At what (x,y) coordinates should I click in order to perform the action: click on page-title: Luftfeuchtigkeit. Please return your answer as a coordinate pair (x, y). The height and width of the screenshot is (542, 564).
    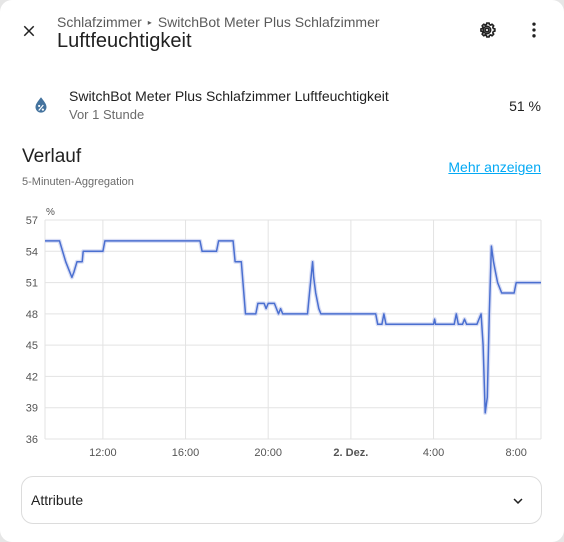
    Looking at the image, I should click on (124, 41).